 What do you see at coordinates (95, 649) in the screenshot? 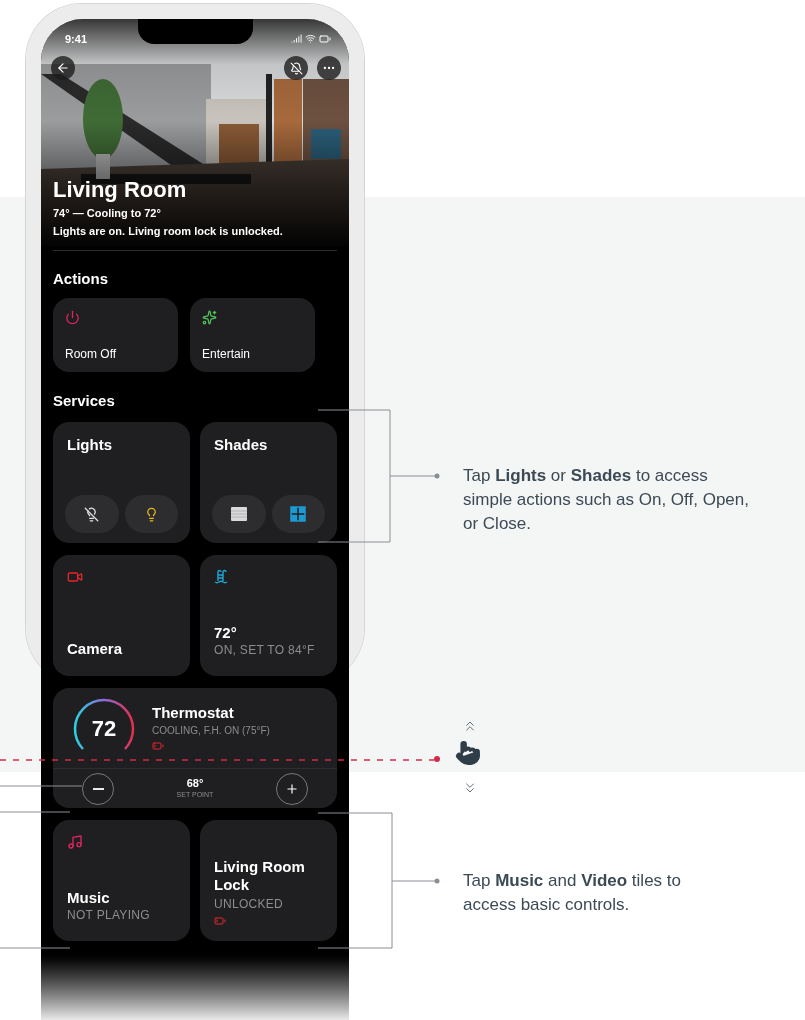
I see `tile-title: Camera` at bounding box center [95, 649].